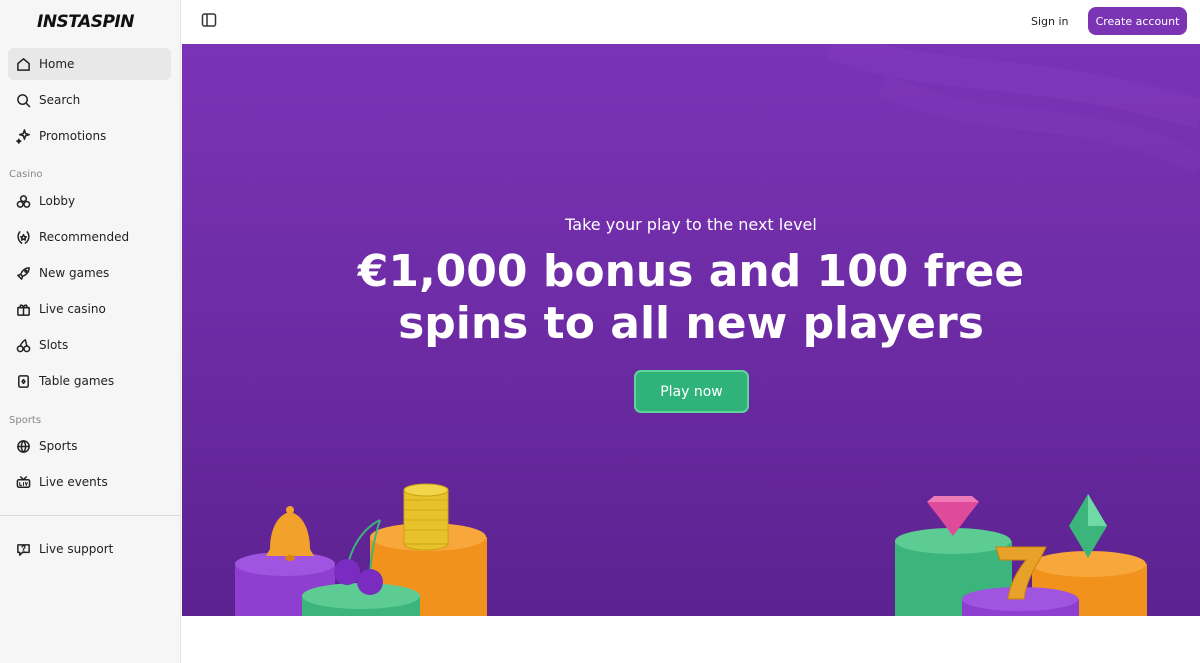 This screenshot has height=663, width=1200. I want to click on sidebar-item-live-support: Live support, so click(89, 549).